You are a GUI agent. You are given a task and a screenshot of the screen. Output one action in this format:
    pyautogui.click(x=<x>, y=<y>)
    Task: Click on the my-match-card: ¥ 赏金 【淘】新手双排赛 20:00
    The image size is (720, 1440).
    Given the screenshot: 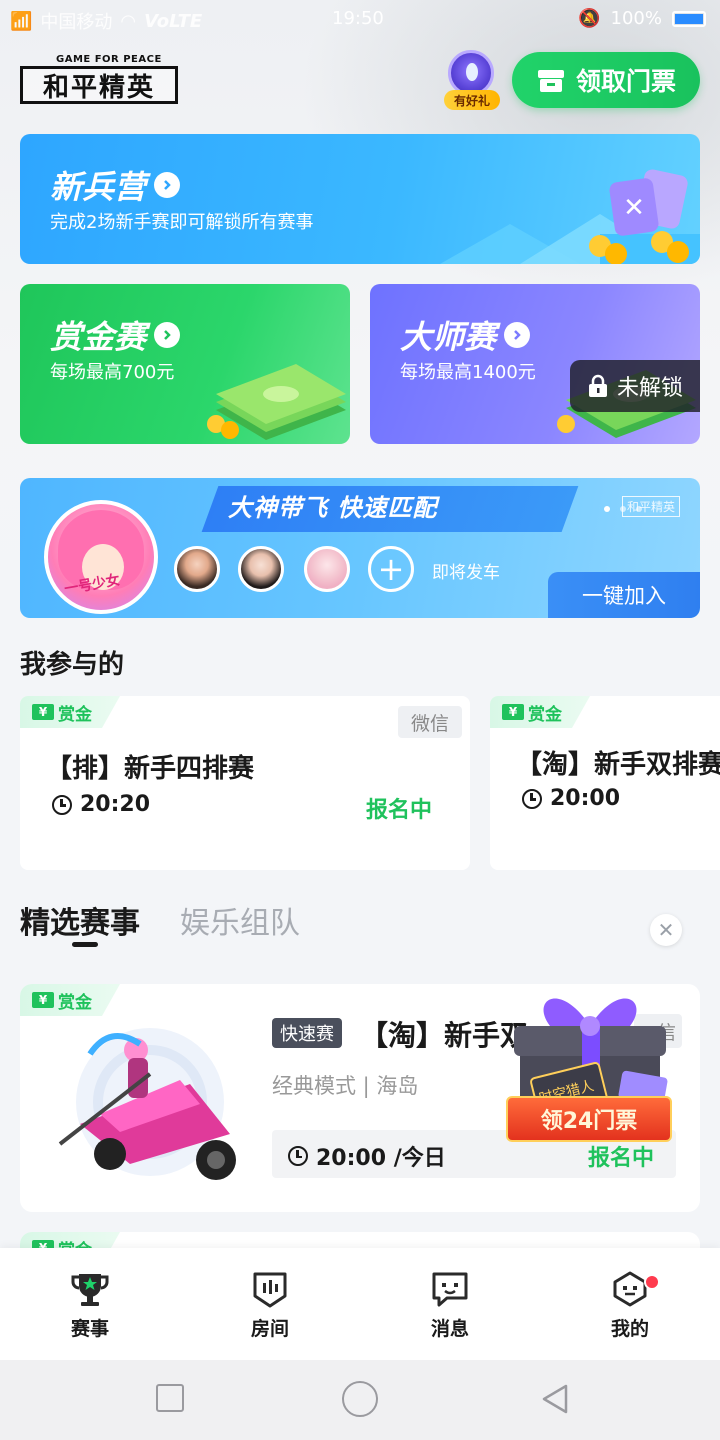 What is the action you would take?
    pyautogui.click(x=605, y=783)
    